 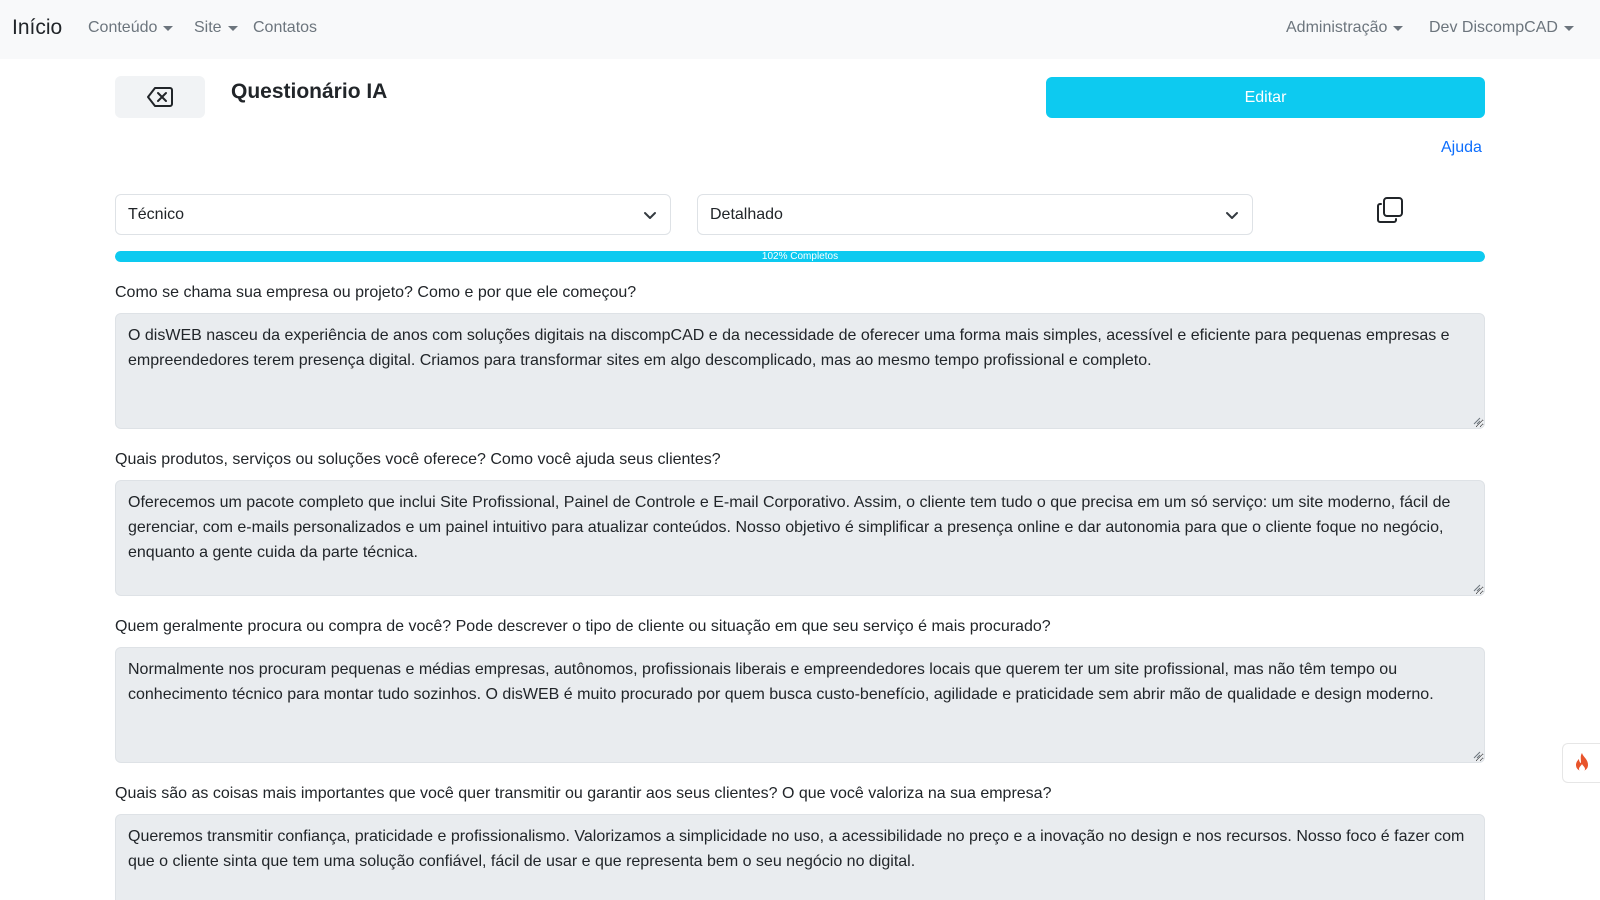 I want to click on nav-item-contatos: Contatos, so click(x=285, y=28).